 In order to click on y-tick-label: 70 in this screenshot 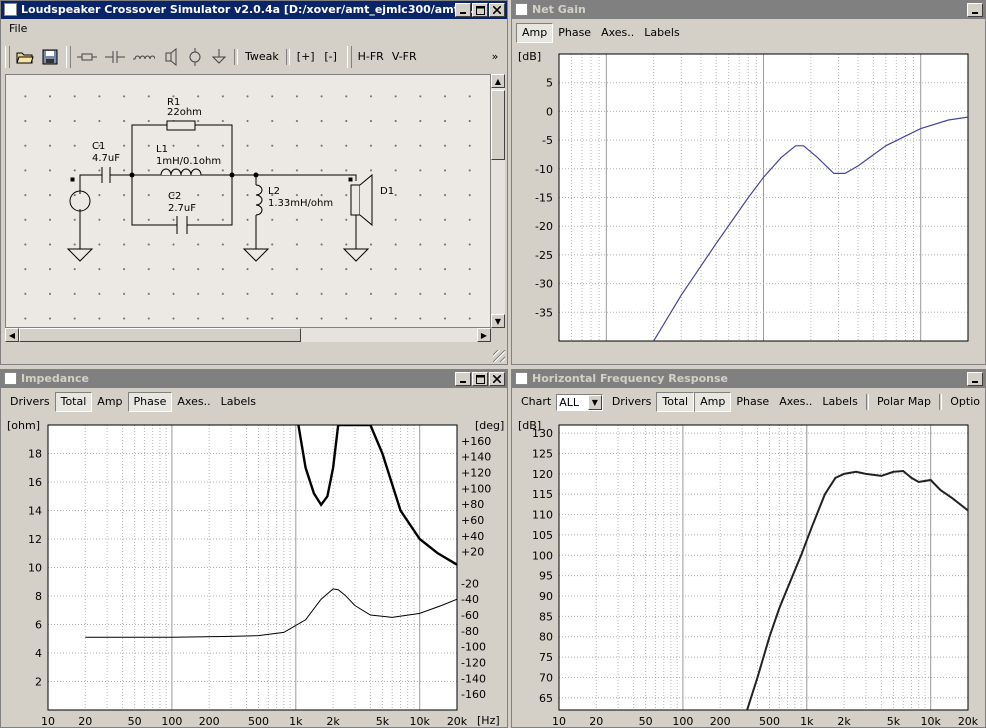, I will do `click(546, 677)`.